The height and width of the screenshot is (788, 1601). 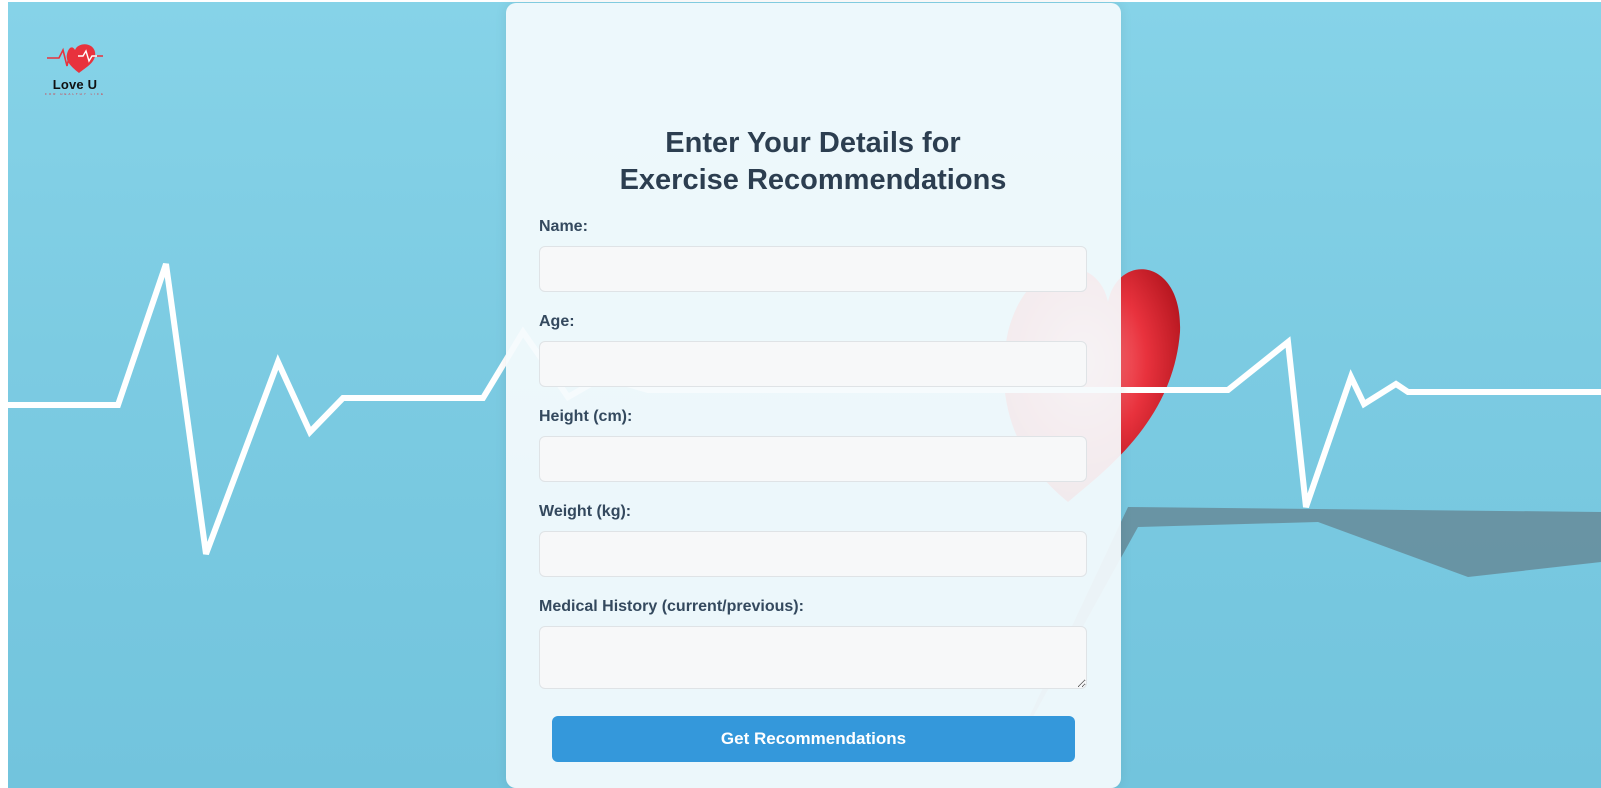 What do you see at coordinates (813, 739) in the screenshot?
I see `get-recommendations-button: Get Recommendations` at bounding box center [813, 739].